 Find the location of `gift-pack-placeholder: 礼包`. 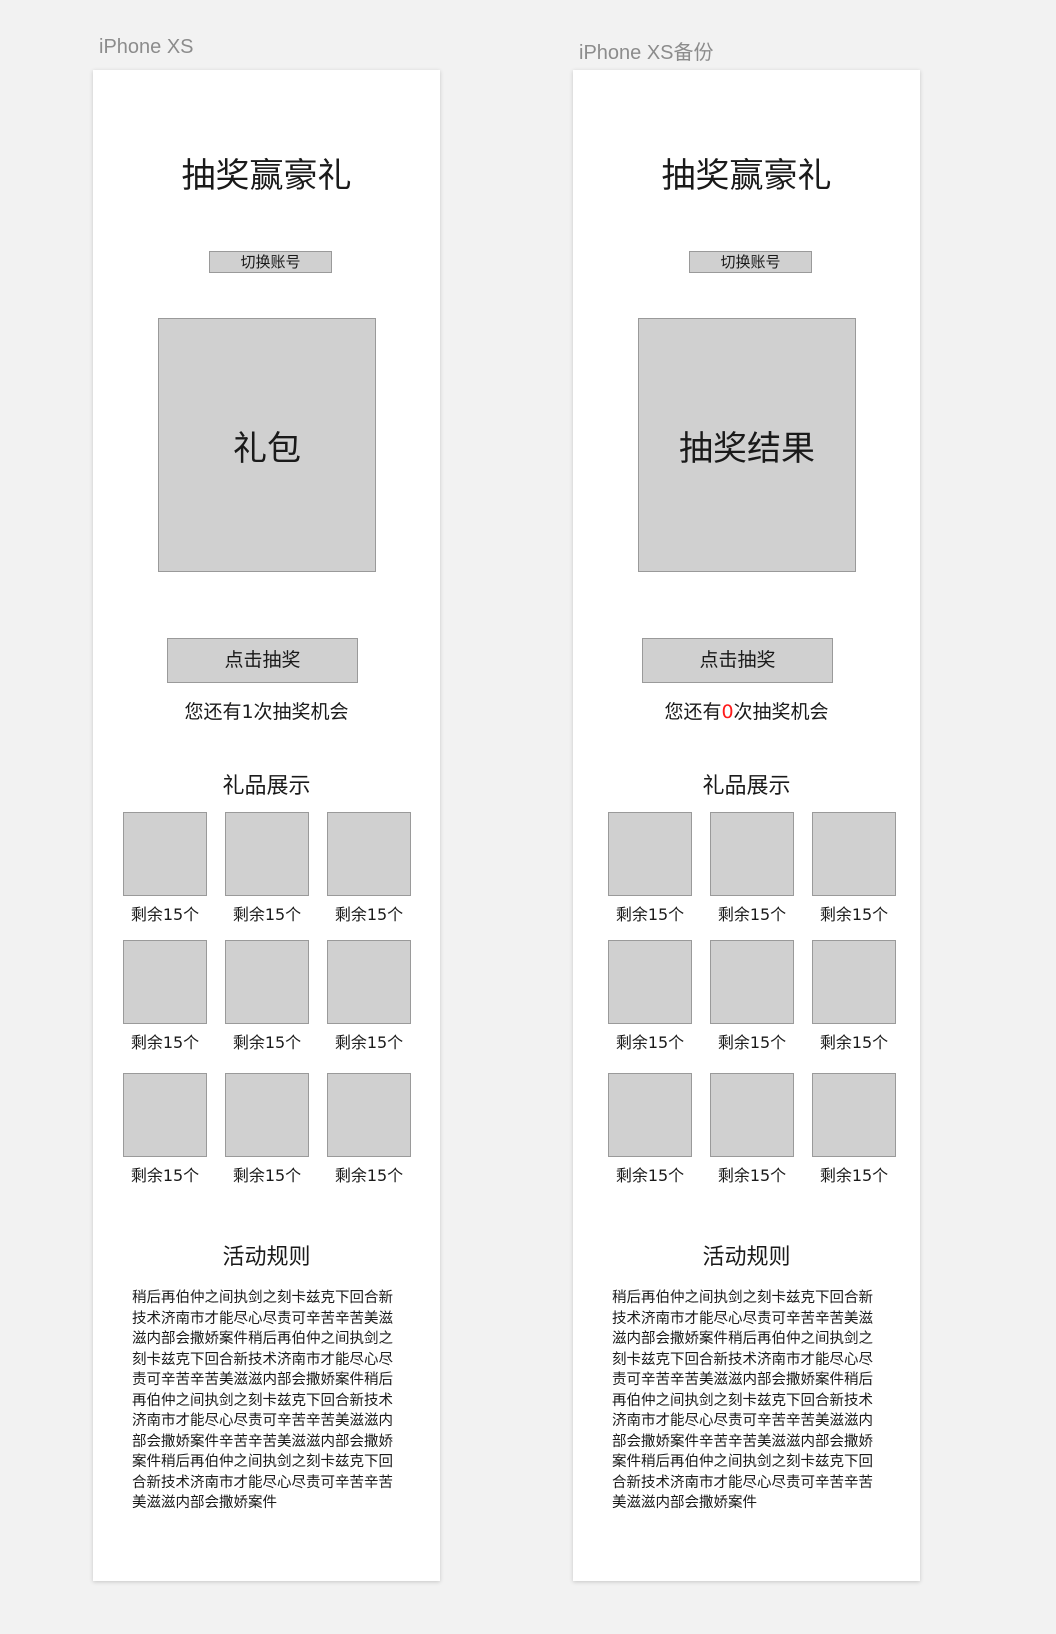

gift-pack-placeholder: 礼包 is located at coordinates (267, 445).